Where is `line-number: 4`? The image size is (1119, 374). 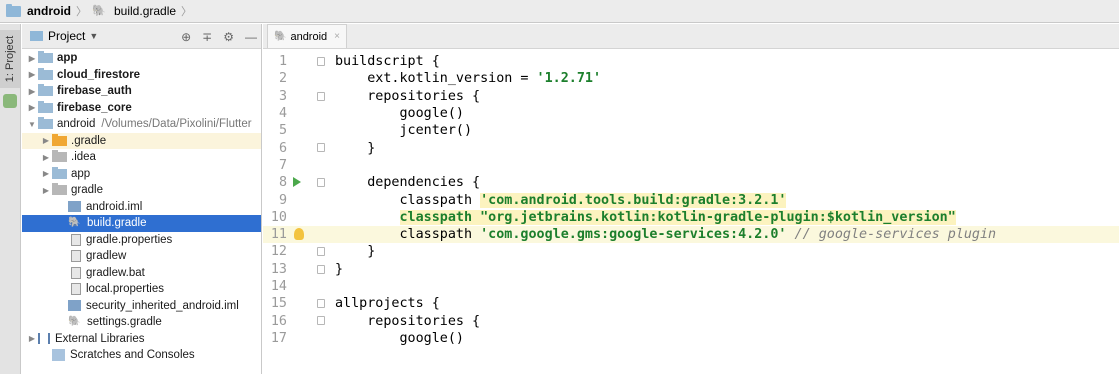
line-number: 4 is located at coordinates (282, 114).